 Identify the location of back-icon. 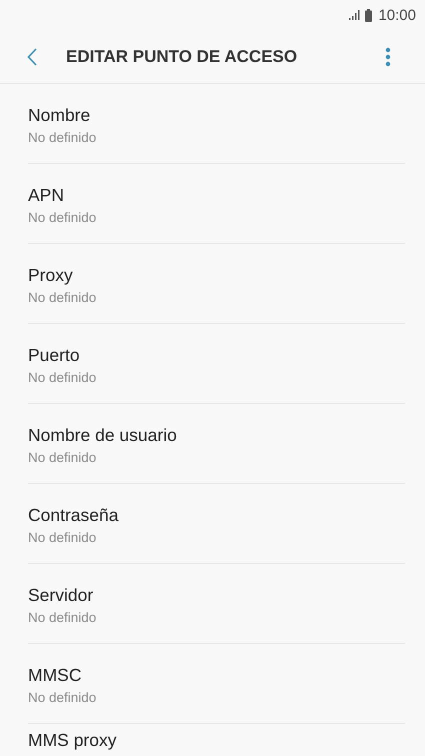
(32, 57).